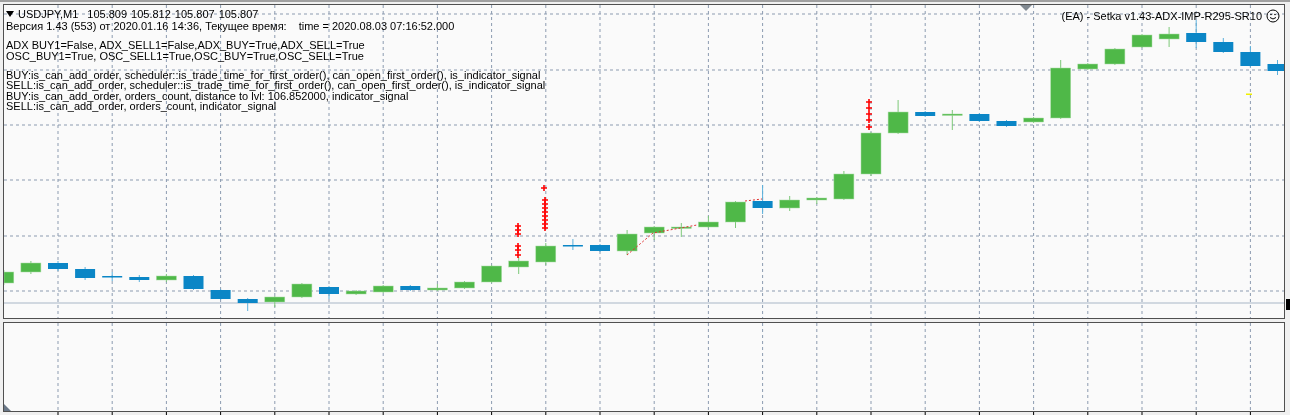 Image resolution: width=1290 pixels, height=415 pixels. I want to click on level-mark, so click(1249, 94).